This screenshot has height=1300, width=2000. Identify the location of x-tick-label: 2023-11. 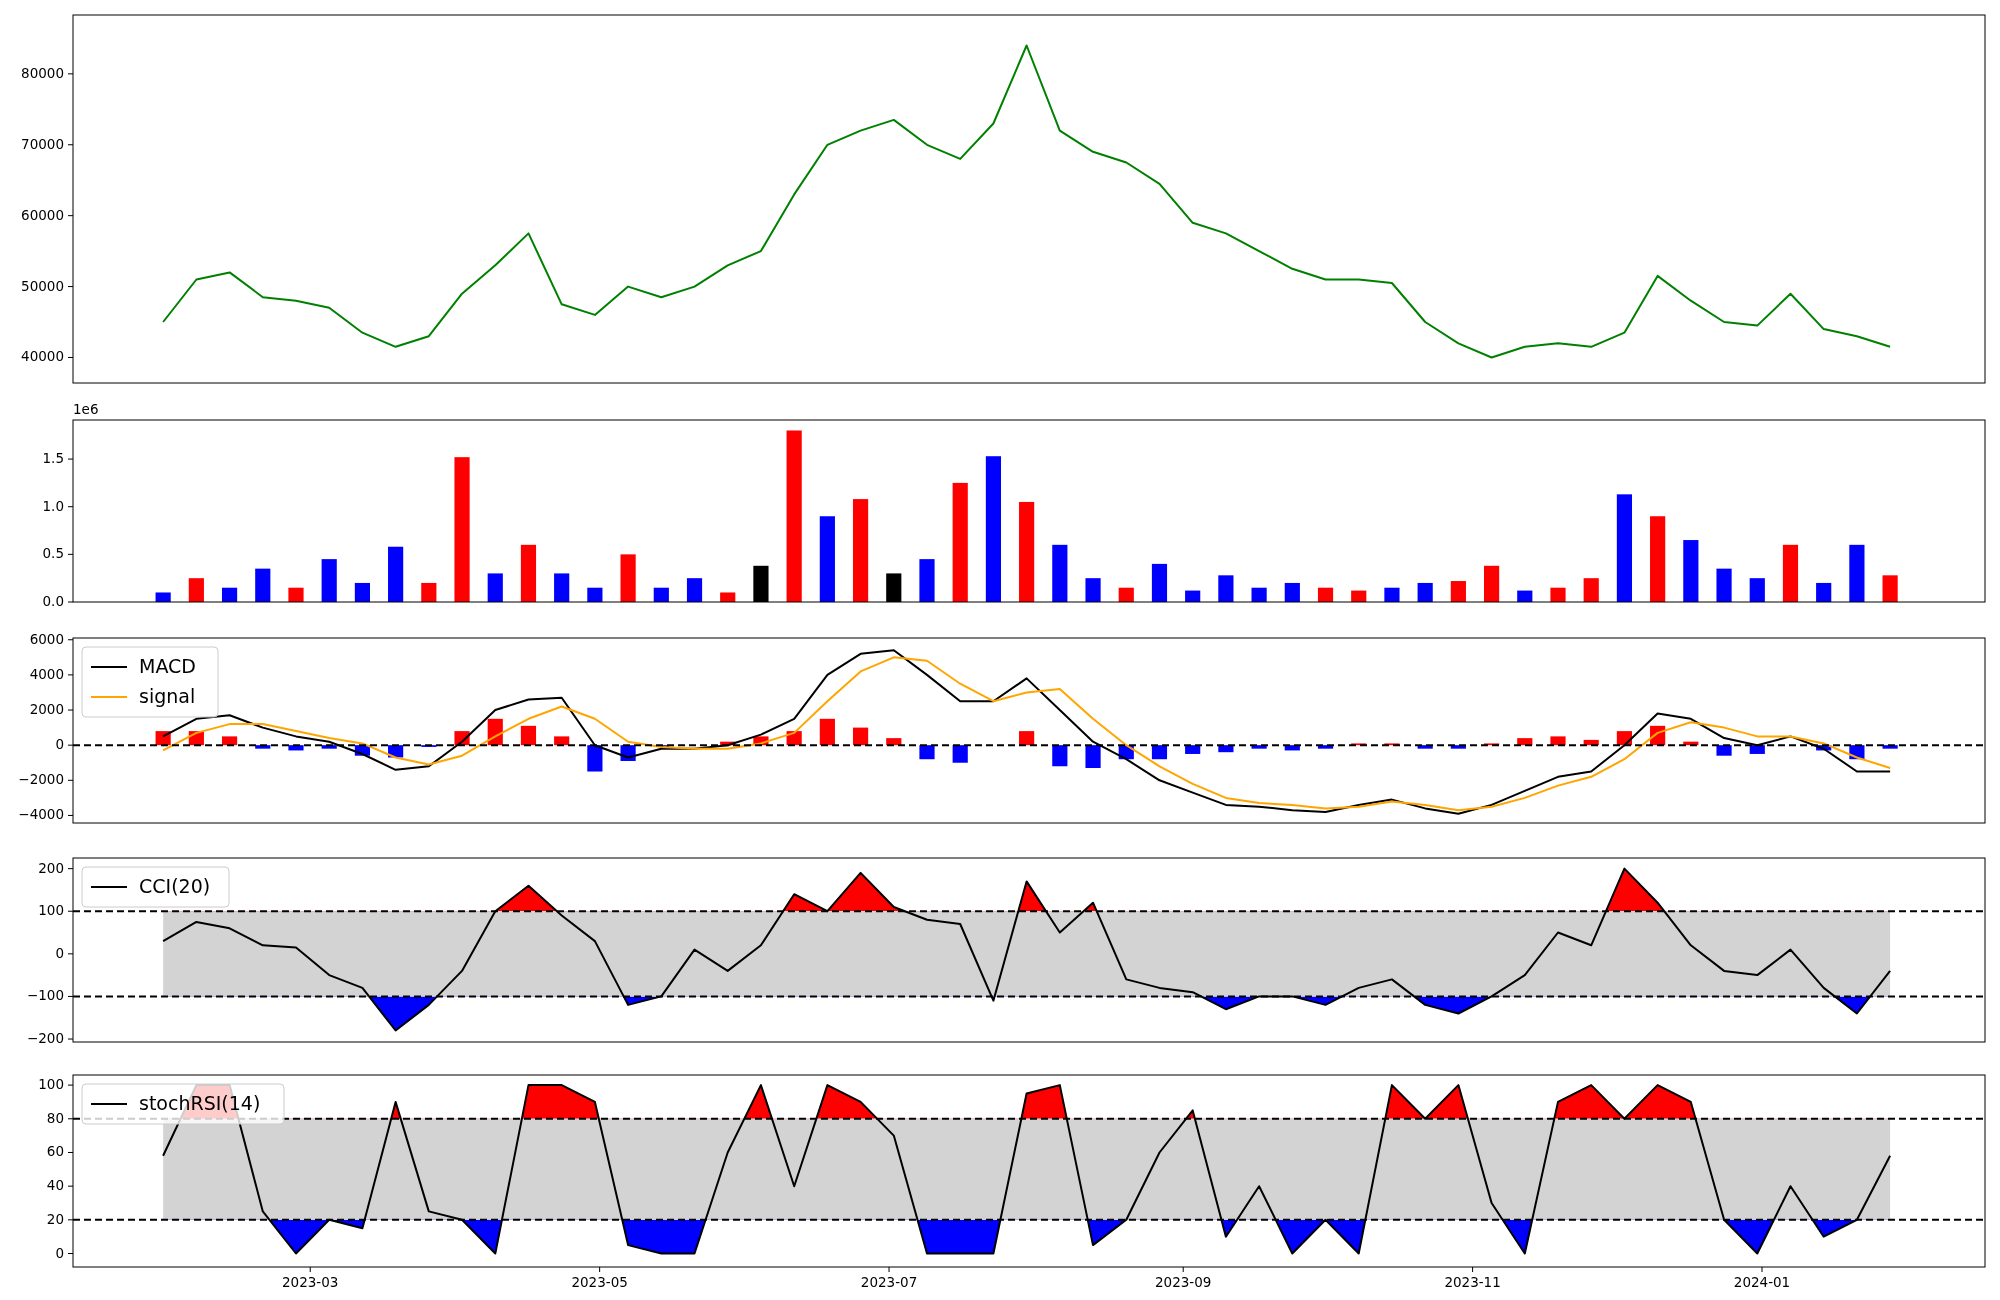
(1472, 1282).